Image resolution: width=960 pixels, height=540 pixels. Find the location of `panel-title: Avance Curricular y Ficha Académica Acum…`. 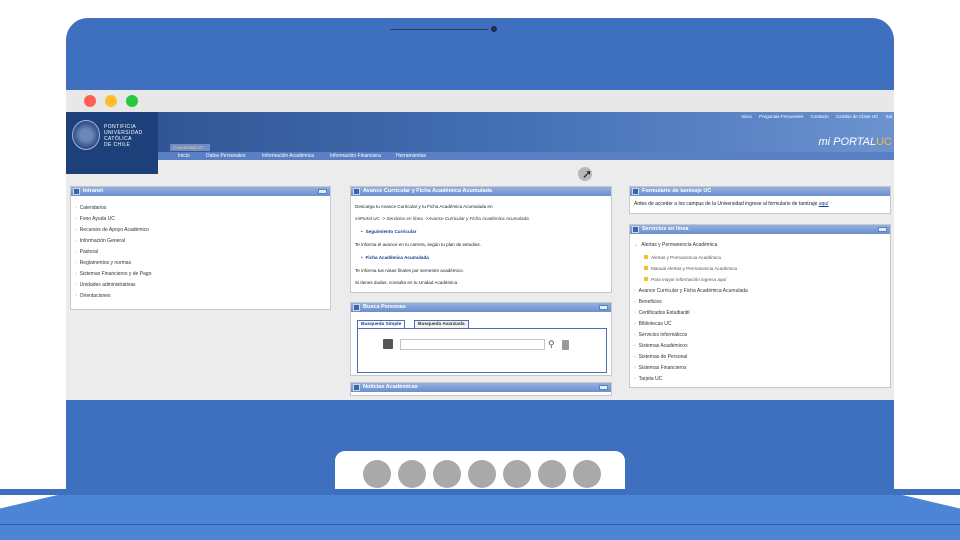

panel-title: Avance Curricular y Ficha Académica Acum… is located at coordinates (427, 191).